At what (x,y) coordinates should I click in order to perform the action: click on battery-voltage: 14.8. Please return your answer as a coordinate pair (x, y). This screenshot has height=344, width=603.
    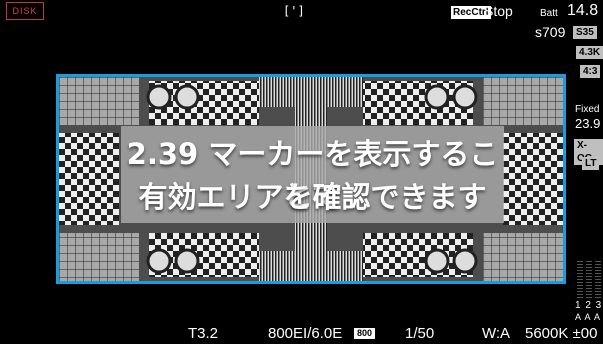
    Looking at the image, I should click on (583, 10).